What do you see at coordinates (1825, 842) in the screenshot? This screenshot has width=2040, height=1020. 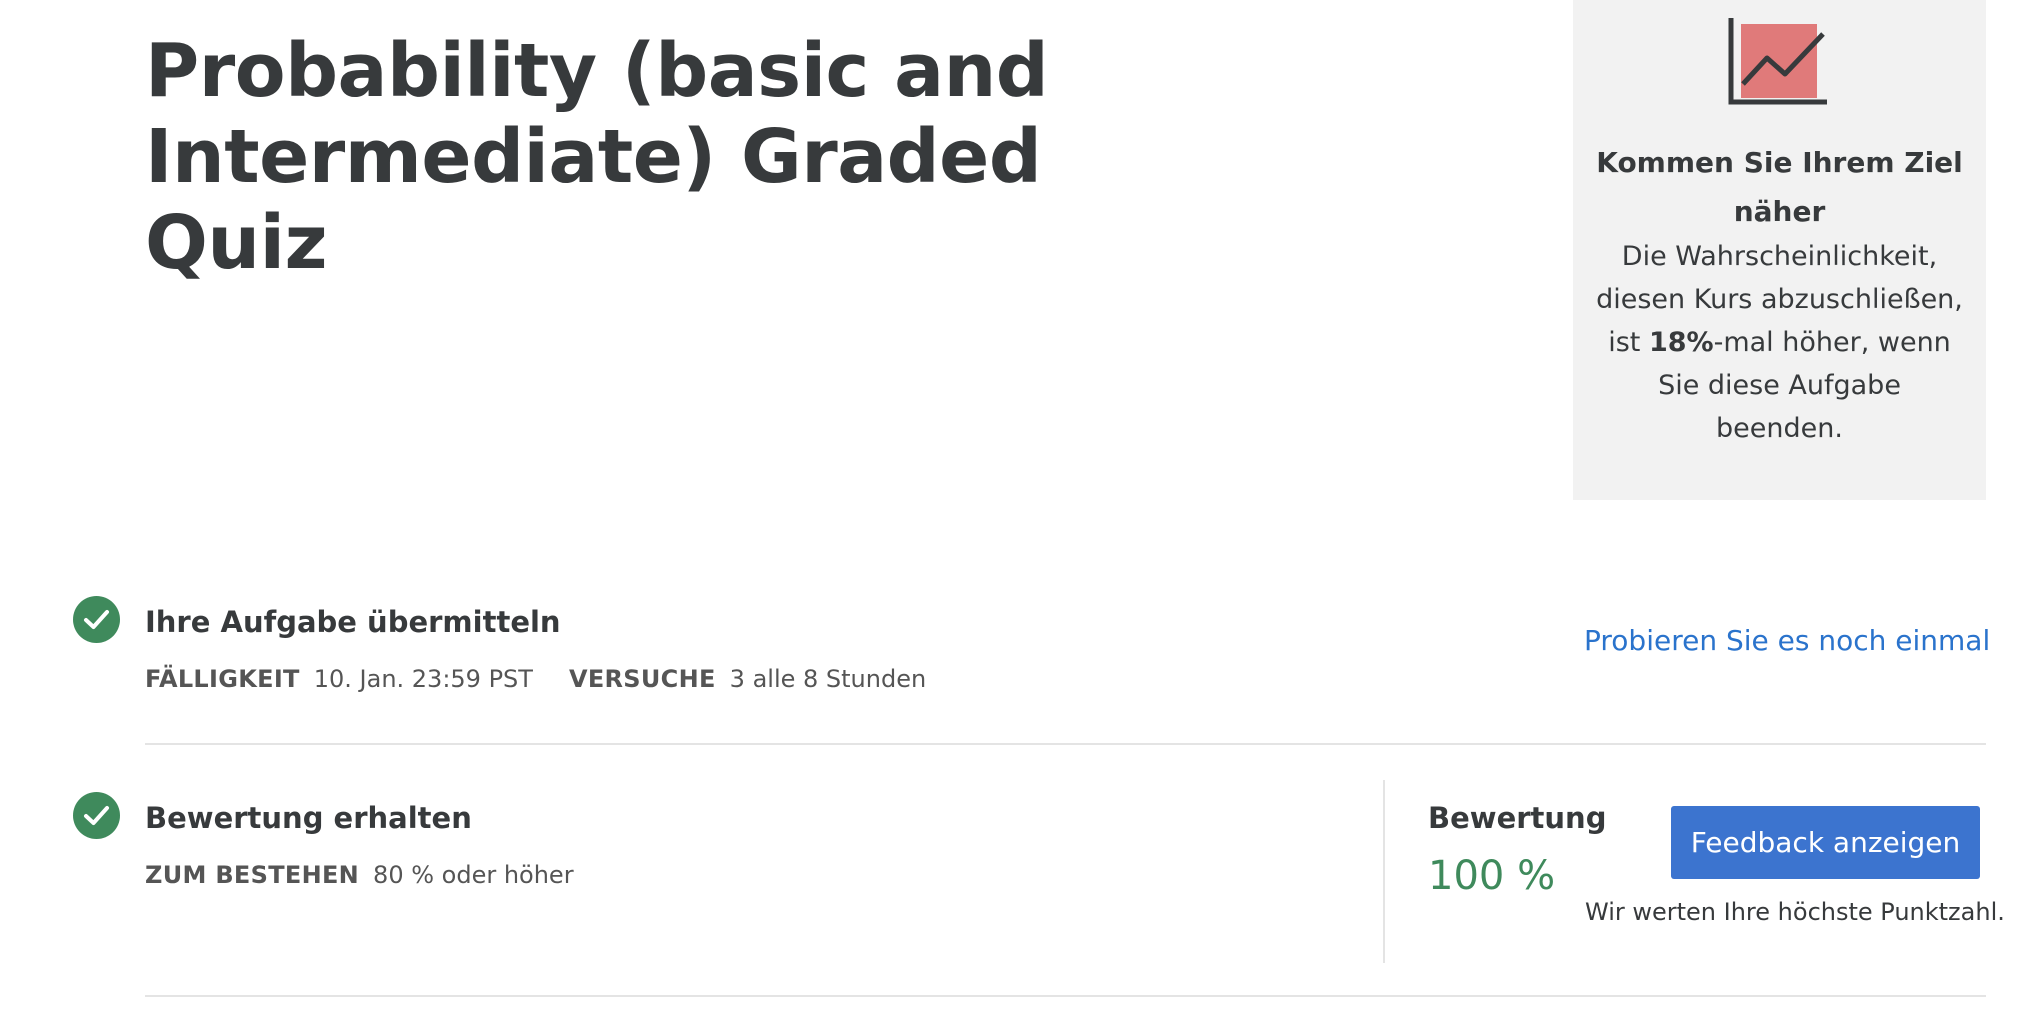 I see `view-feedback-button: Feedback anzeigen` at bounding box center [1825, 842].